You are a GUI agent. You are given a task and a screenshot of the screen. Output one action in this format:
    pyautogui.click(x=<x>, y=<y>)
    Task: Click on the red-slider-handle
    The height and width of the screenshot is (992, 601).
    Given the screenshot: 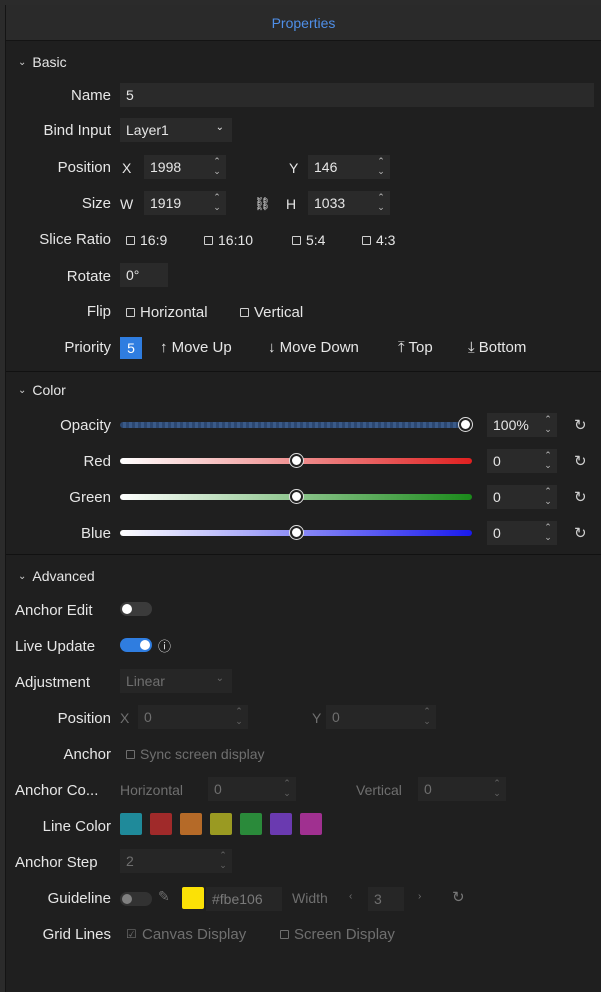 What is the action you would take?
    pyautogui.click(x=296, y=460)
    